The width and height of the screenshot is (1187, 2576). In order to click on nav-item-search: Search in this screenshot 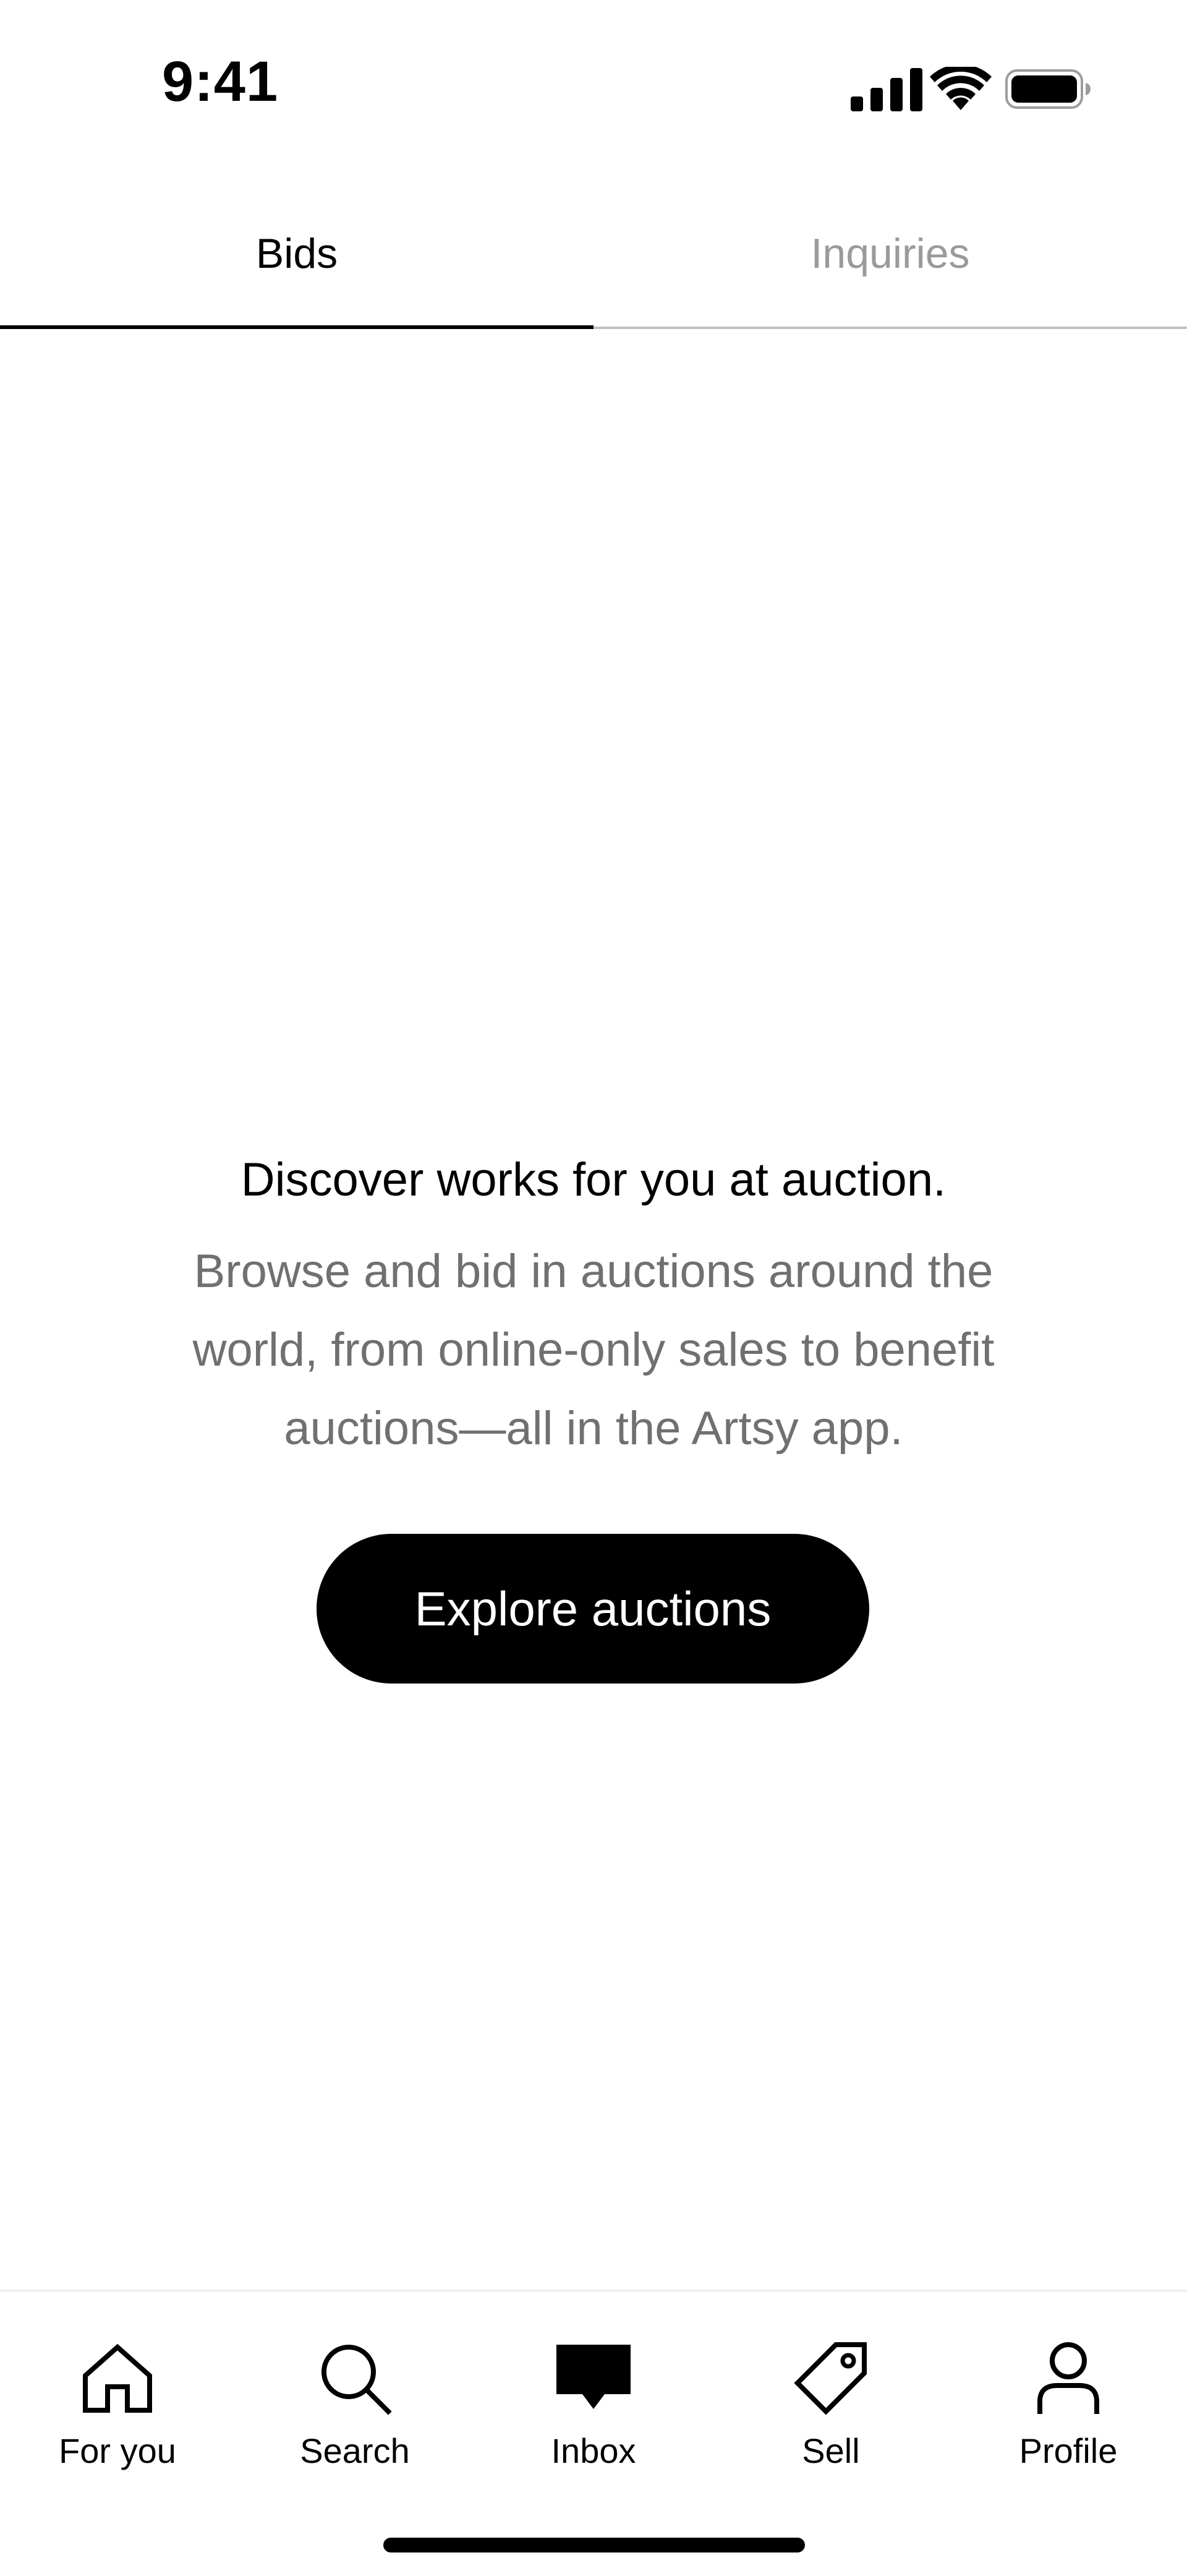, I will do `click(355, 2415)`.